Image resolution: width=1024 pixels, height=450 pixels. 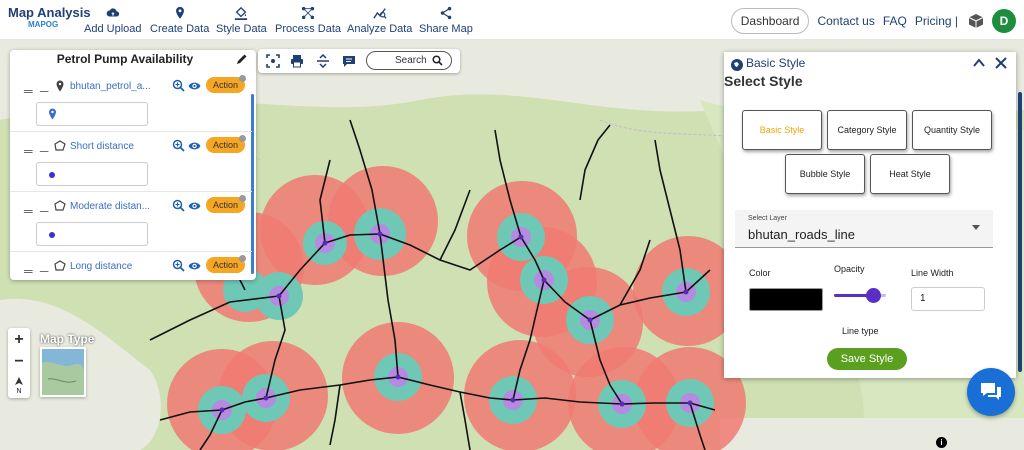 I want to click on print-icon, so click(x=297, y=61).